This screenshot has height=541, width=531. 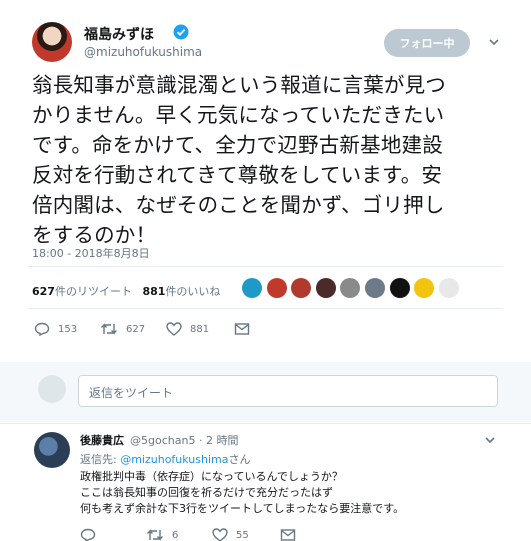 I want to click on like-count: 881, so click(x=200, y=329).